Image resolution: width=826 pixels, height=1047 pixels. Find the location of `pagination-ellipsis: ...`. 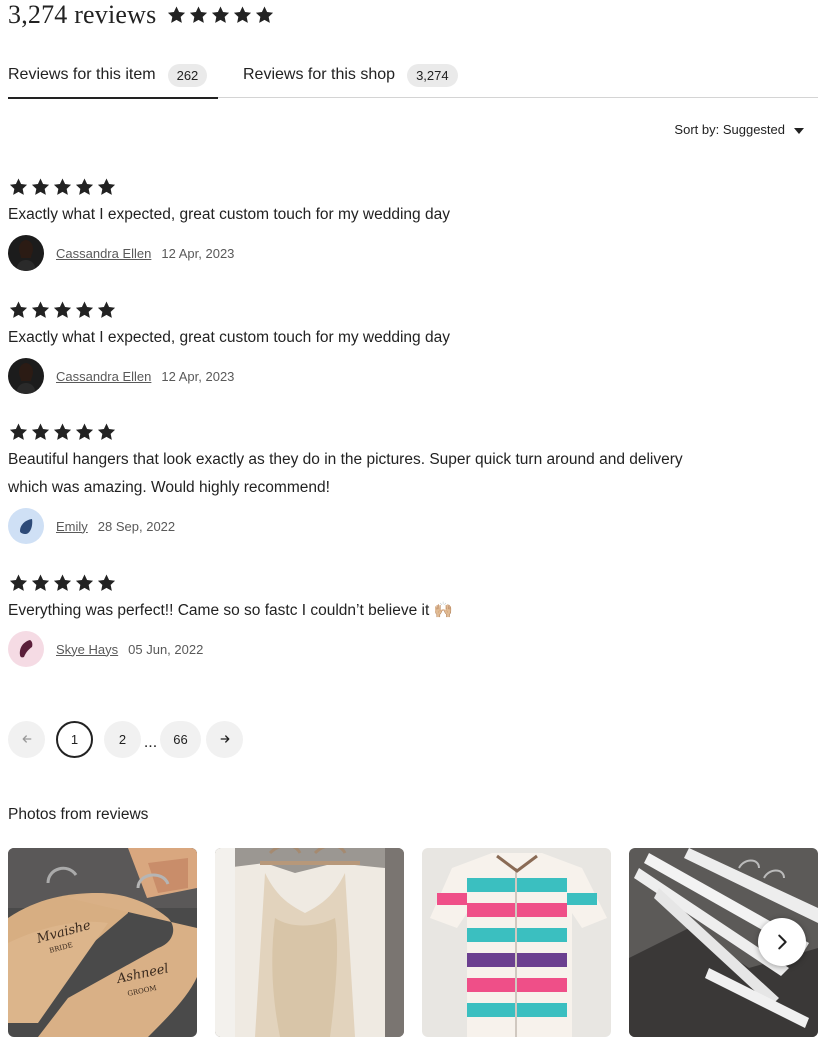

pagination-ellipsis: ... is located at coordinates (150, 742).